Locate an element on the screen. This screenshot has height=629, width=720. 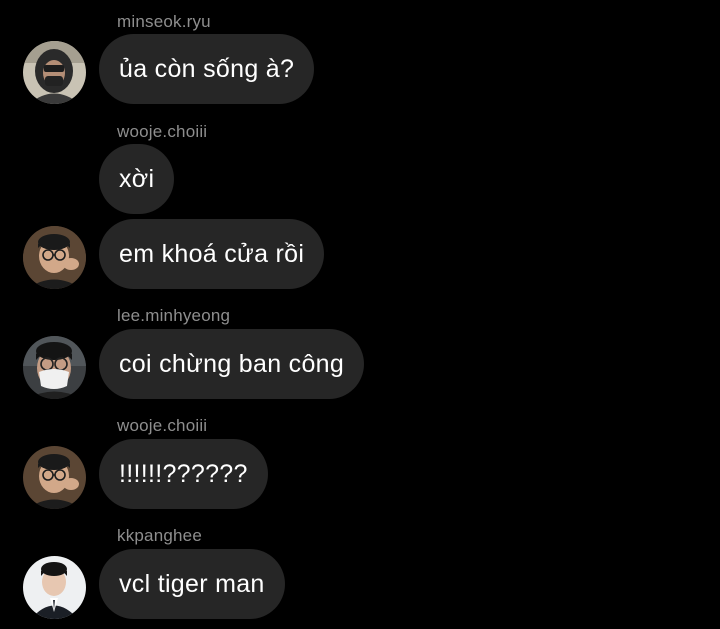
message-bubble: coi chừng ban công is located at coordinates (224, 364).